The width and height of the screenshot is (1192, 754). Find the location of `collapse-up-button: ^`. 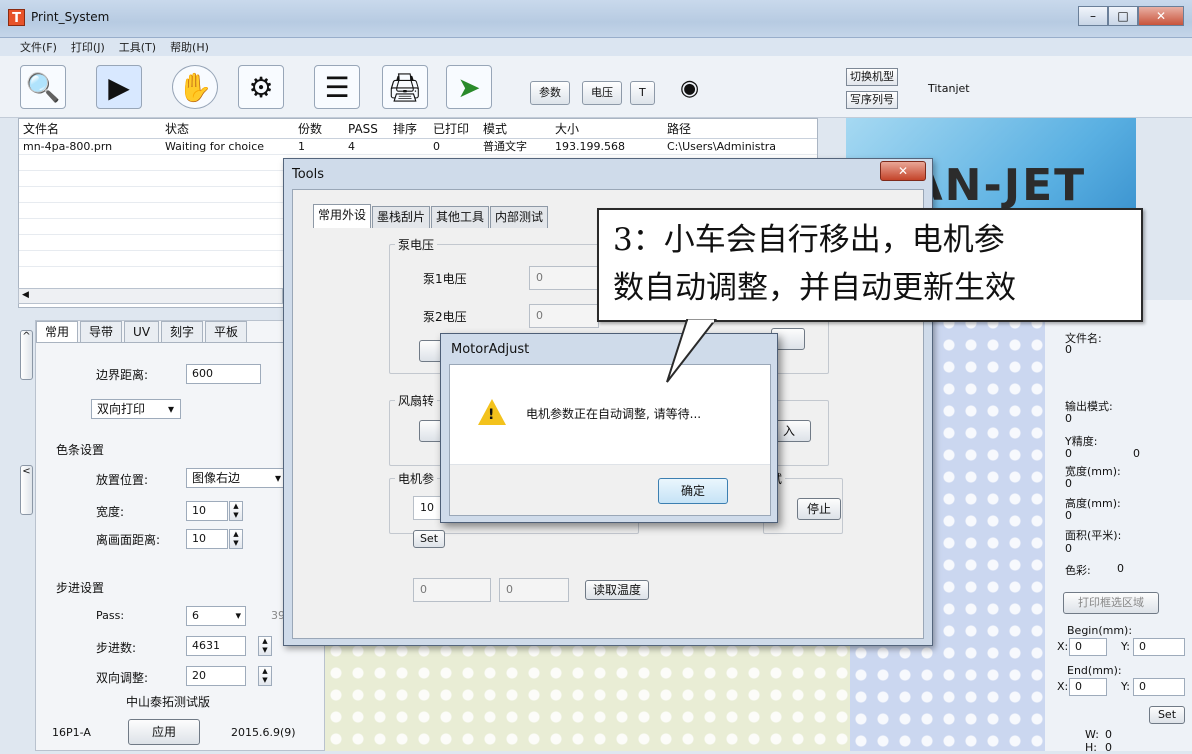

collapse-up-button: ^ is located at coordinates (26, 355).